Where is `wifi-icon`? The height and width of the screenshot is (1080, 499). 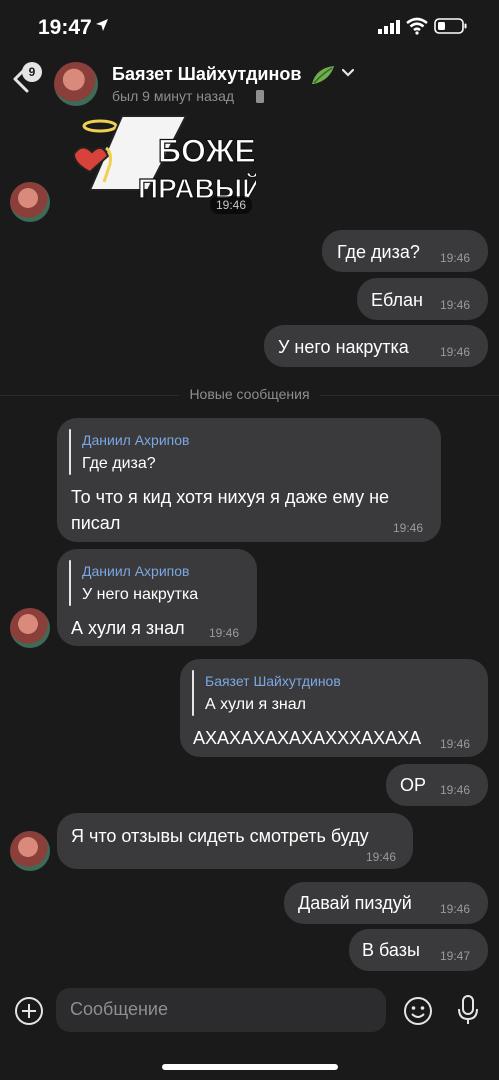 wifi-icon is located at coordinates (417, 26).